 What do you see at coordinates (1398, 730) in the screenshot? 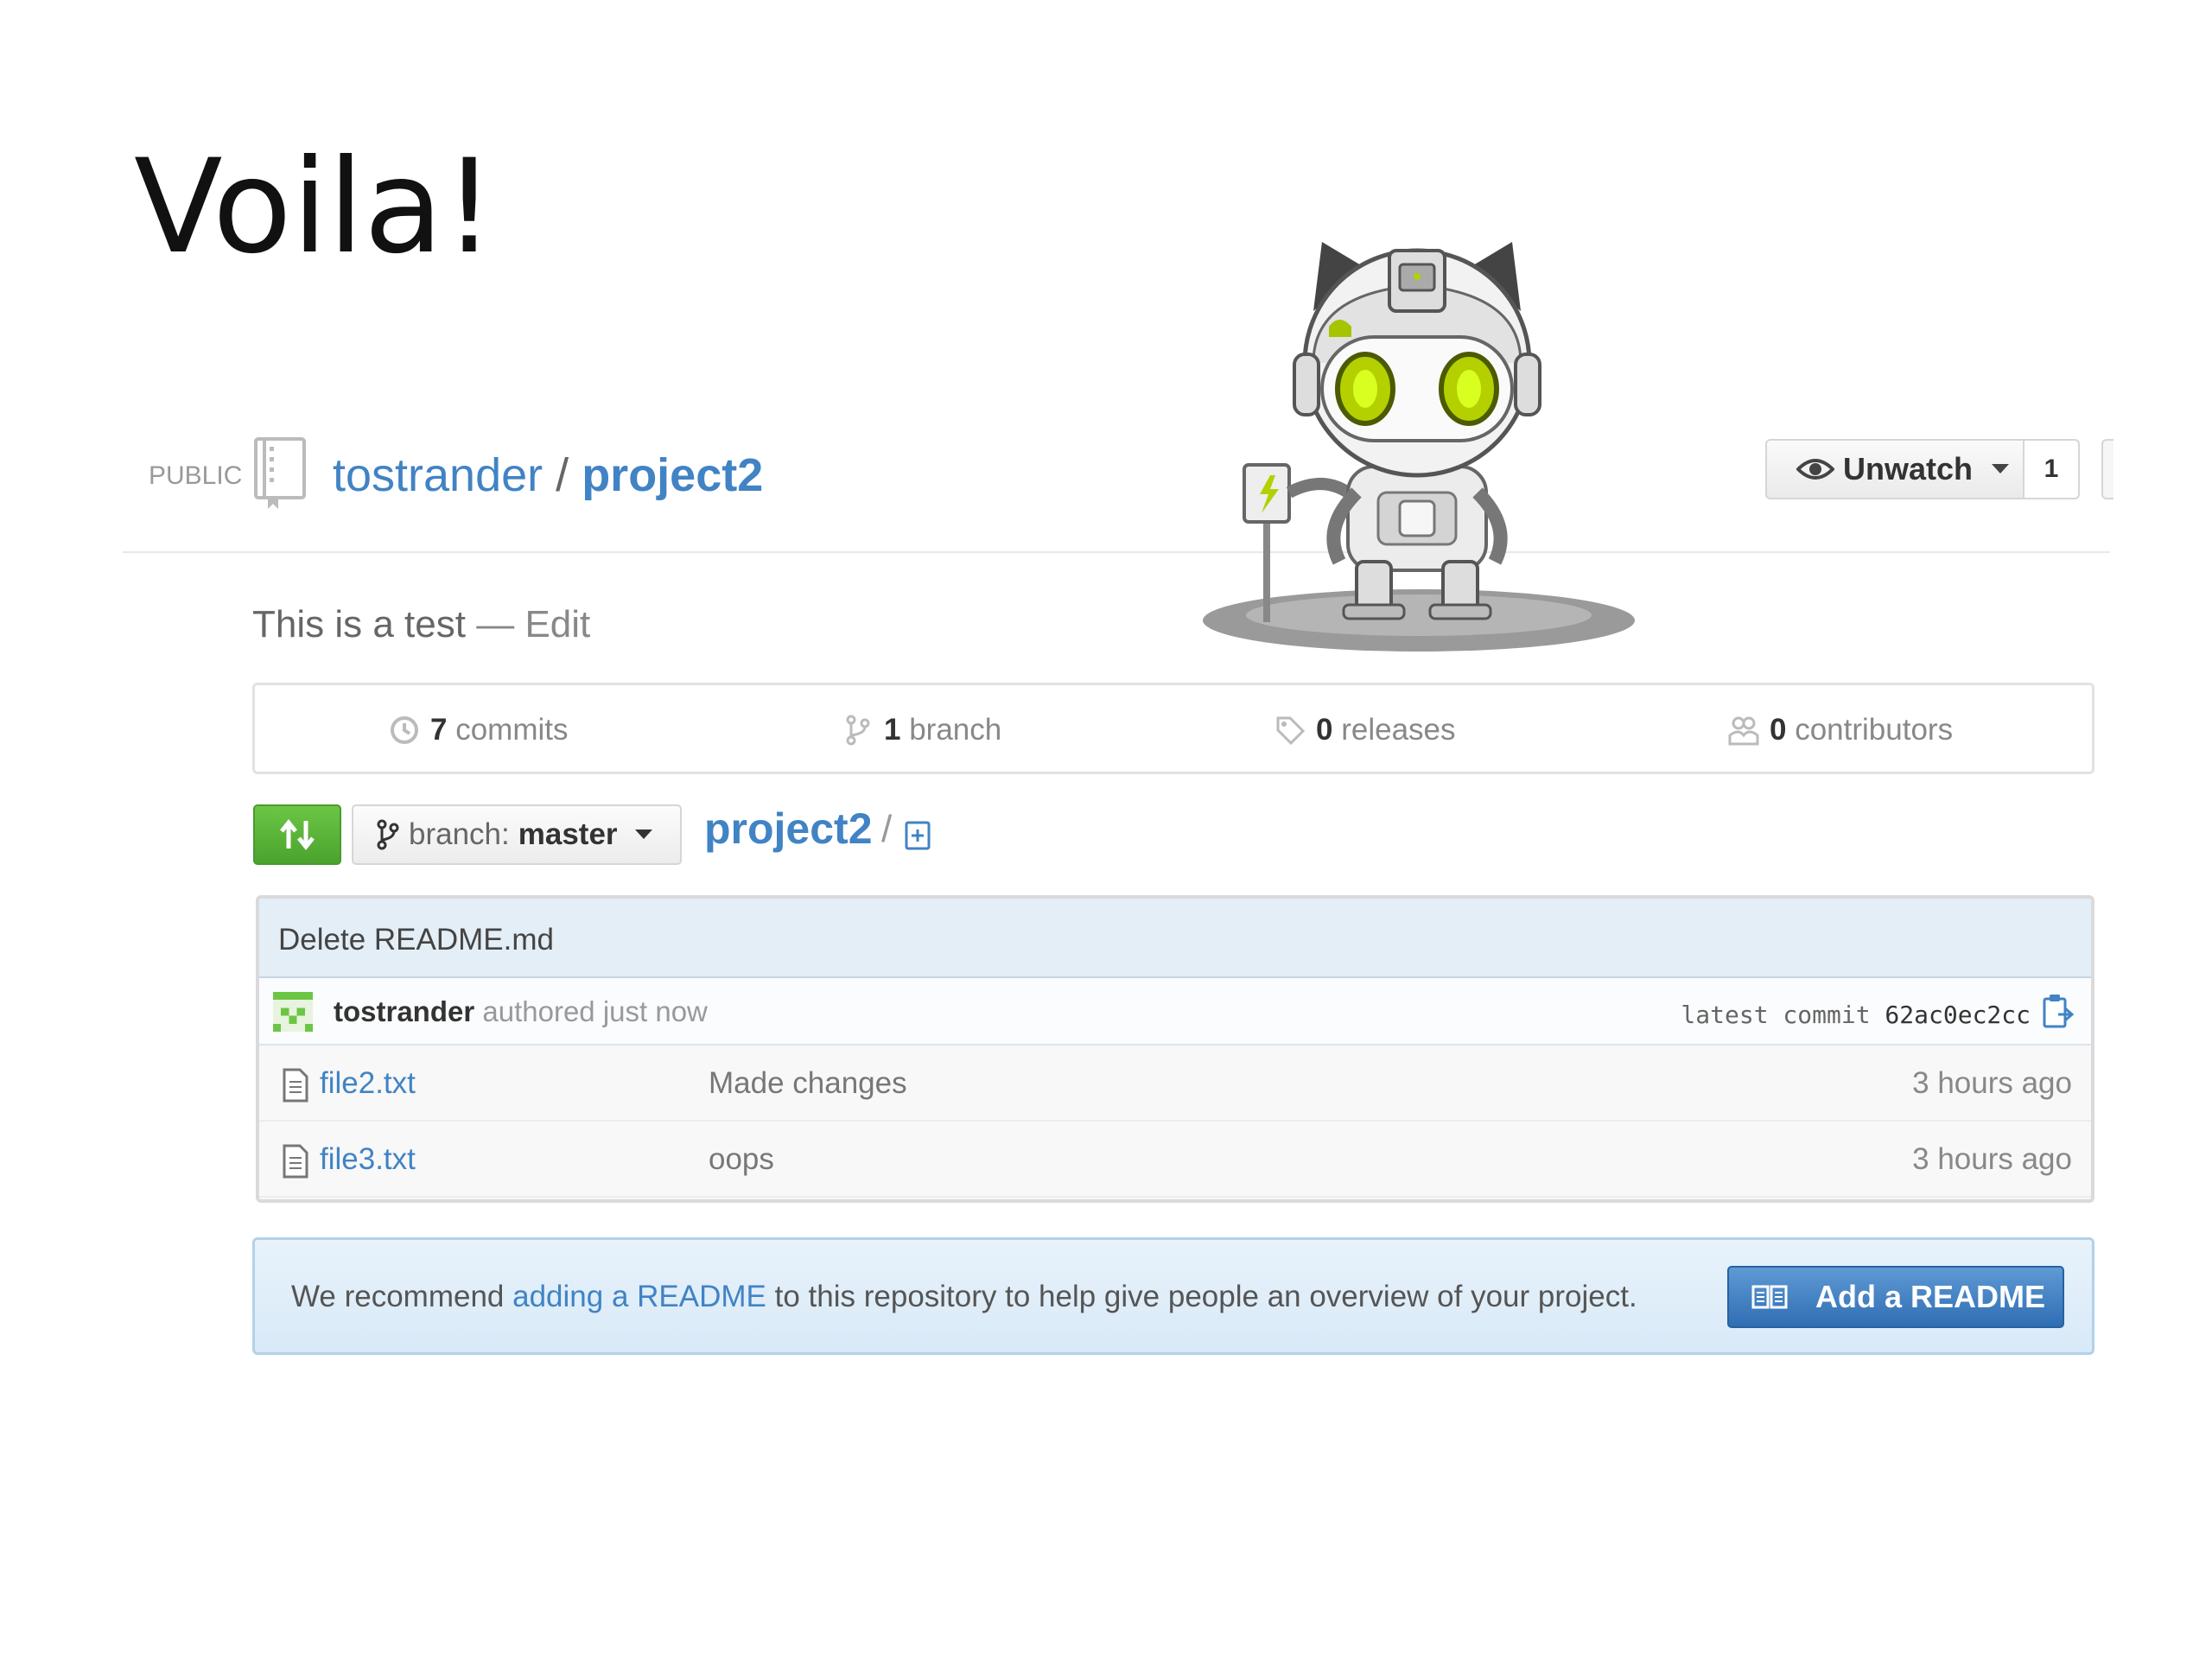
I see `releases-label: releases` at bounding box center [1398, 730].